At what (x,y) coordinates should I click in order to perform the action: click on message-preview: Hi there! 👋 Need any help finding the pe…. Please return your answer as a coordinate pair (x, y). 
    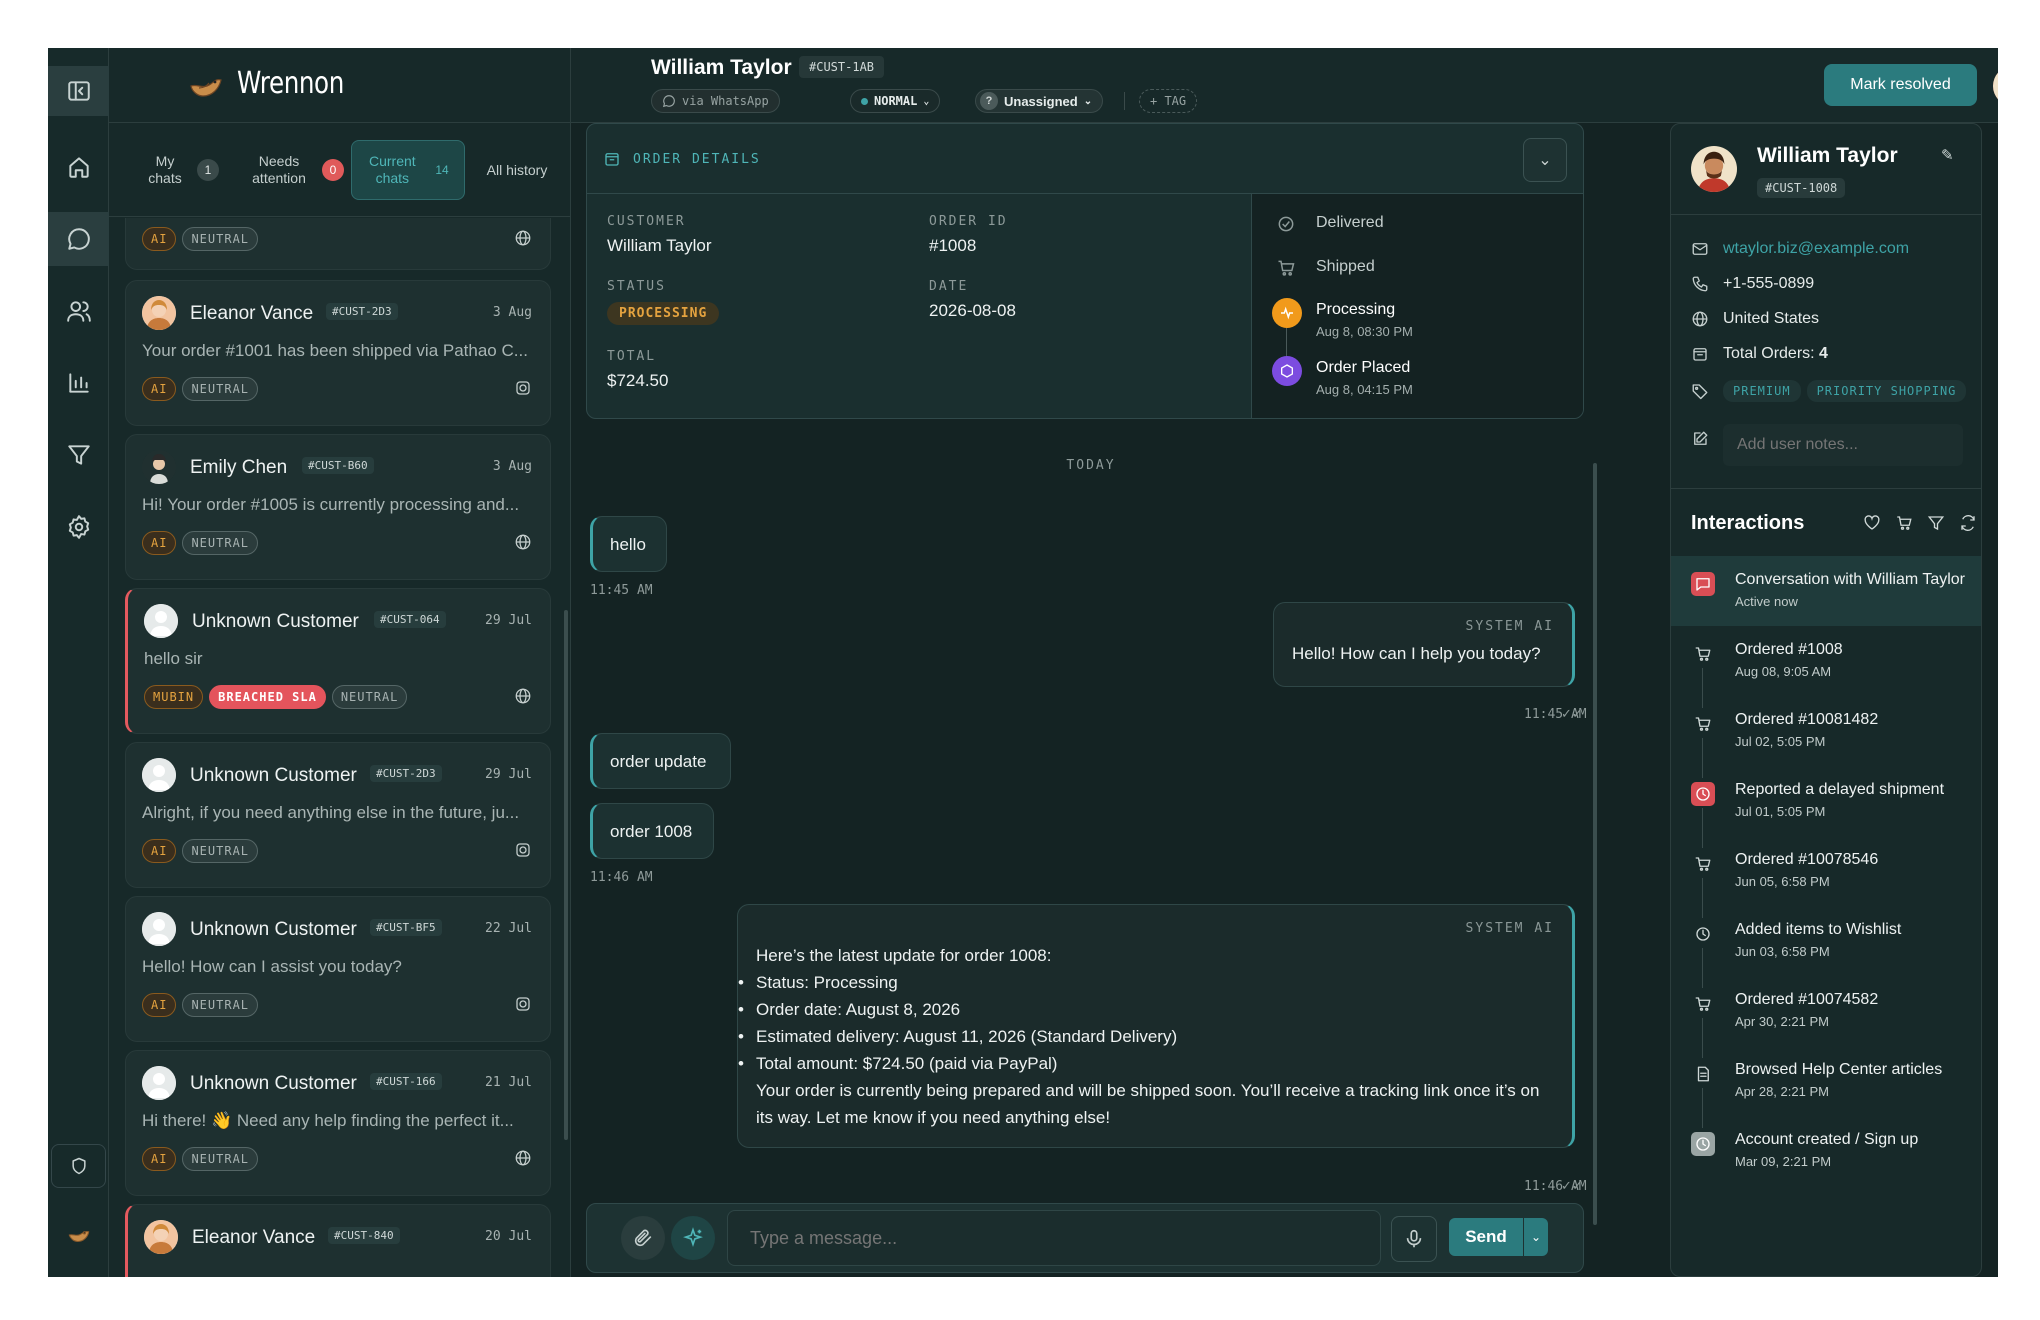
    Looking at the image, I should click on (328, 1120).